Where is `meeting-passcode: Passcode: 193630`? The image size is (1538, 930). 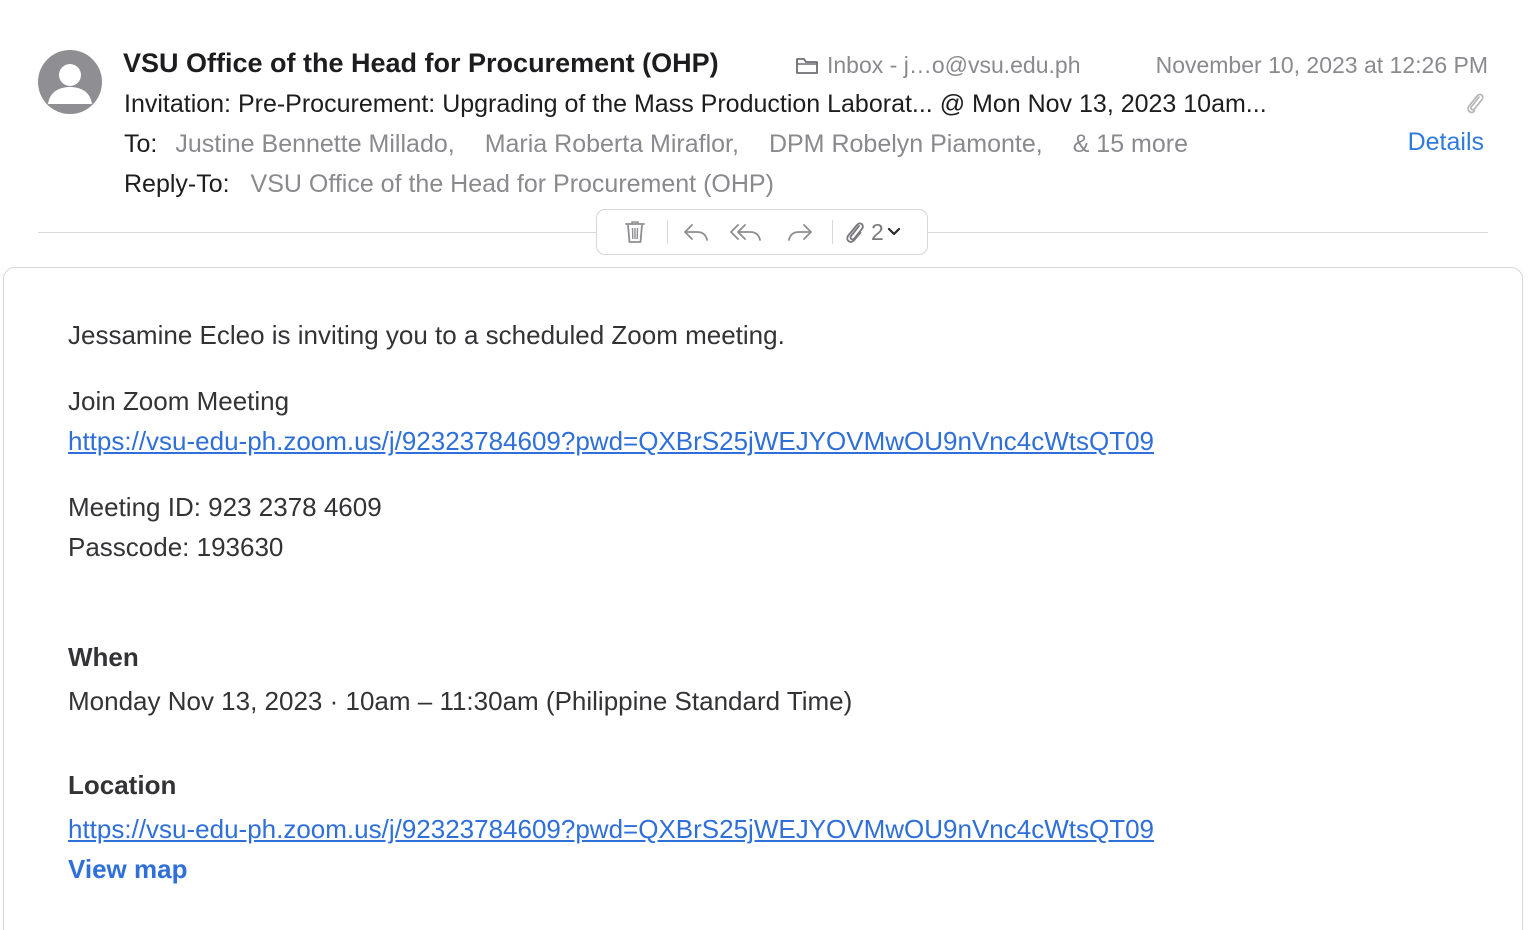 meeting-passcode: Passcode: 193630 is located at coordinates (176, 547).